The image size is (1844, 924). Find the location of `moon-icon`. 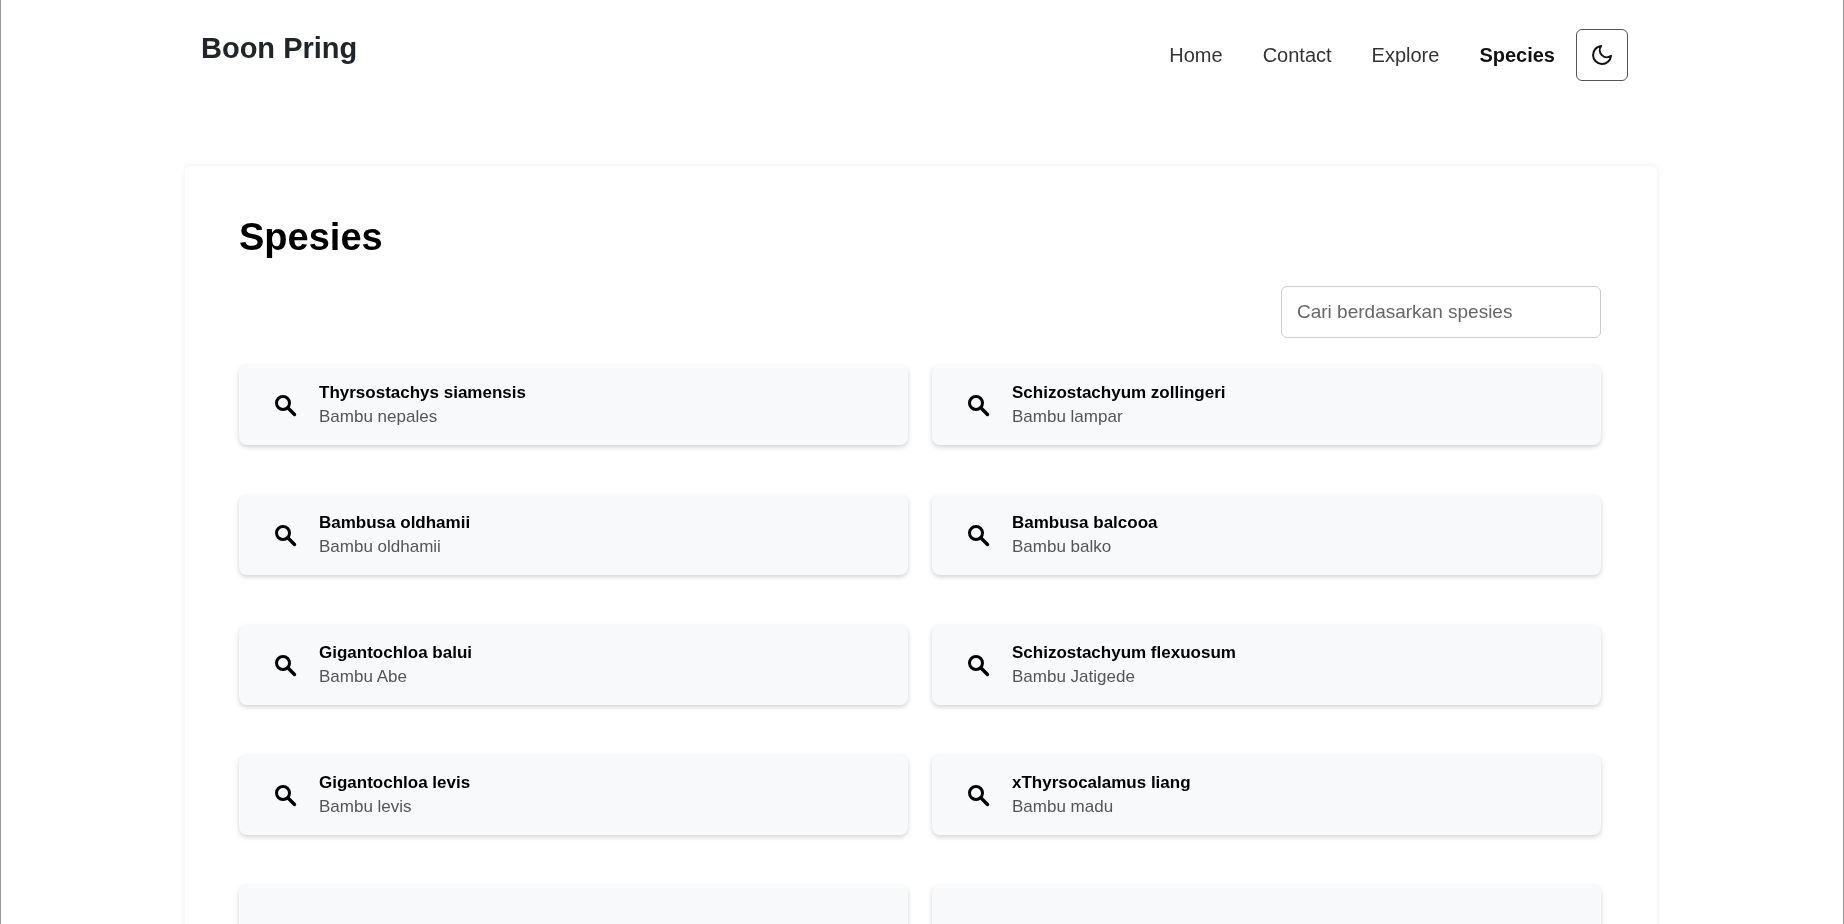

moon-icon is located at coordinates (1602, 55).